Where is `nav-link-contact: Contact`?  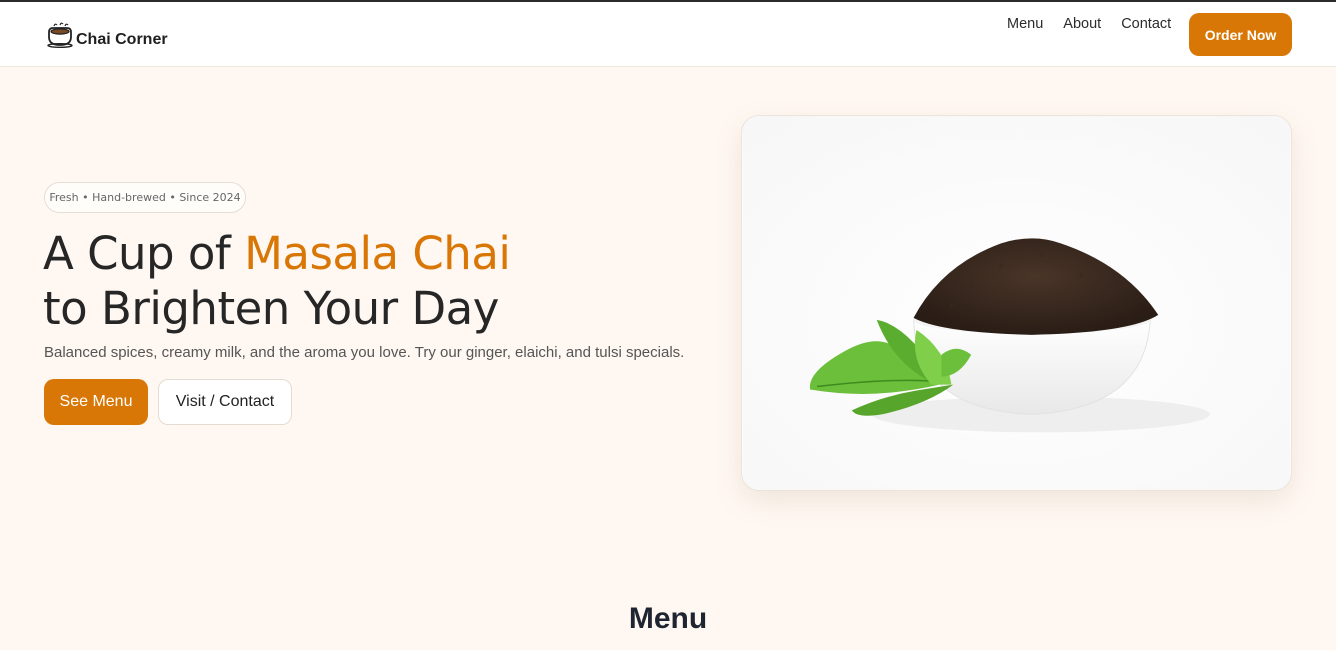 nav-link-contact: Contact is located at coordinates (1146, 24).